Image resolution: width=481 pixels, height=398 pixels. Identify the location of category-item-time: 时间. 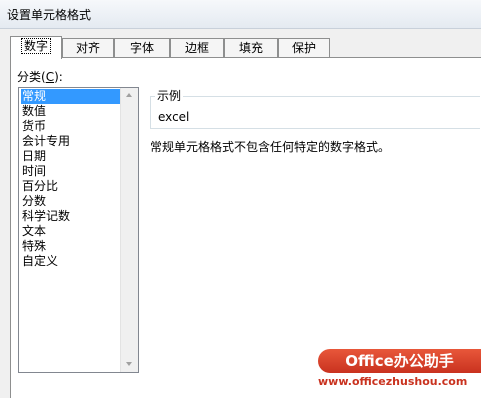
(33, 171).